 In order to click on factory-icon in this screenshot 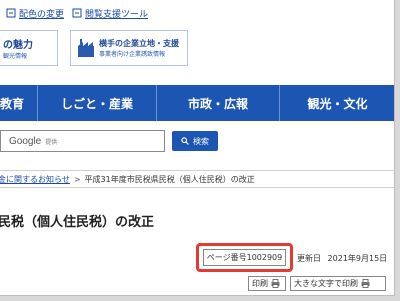, I will do `click(86, 48)`.